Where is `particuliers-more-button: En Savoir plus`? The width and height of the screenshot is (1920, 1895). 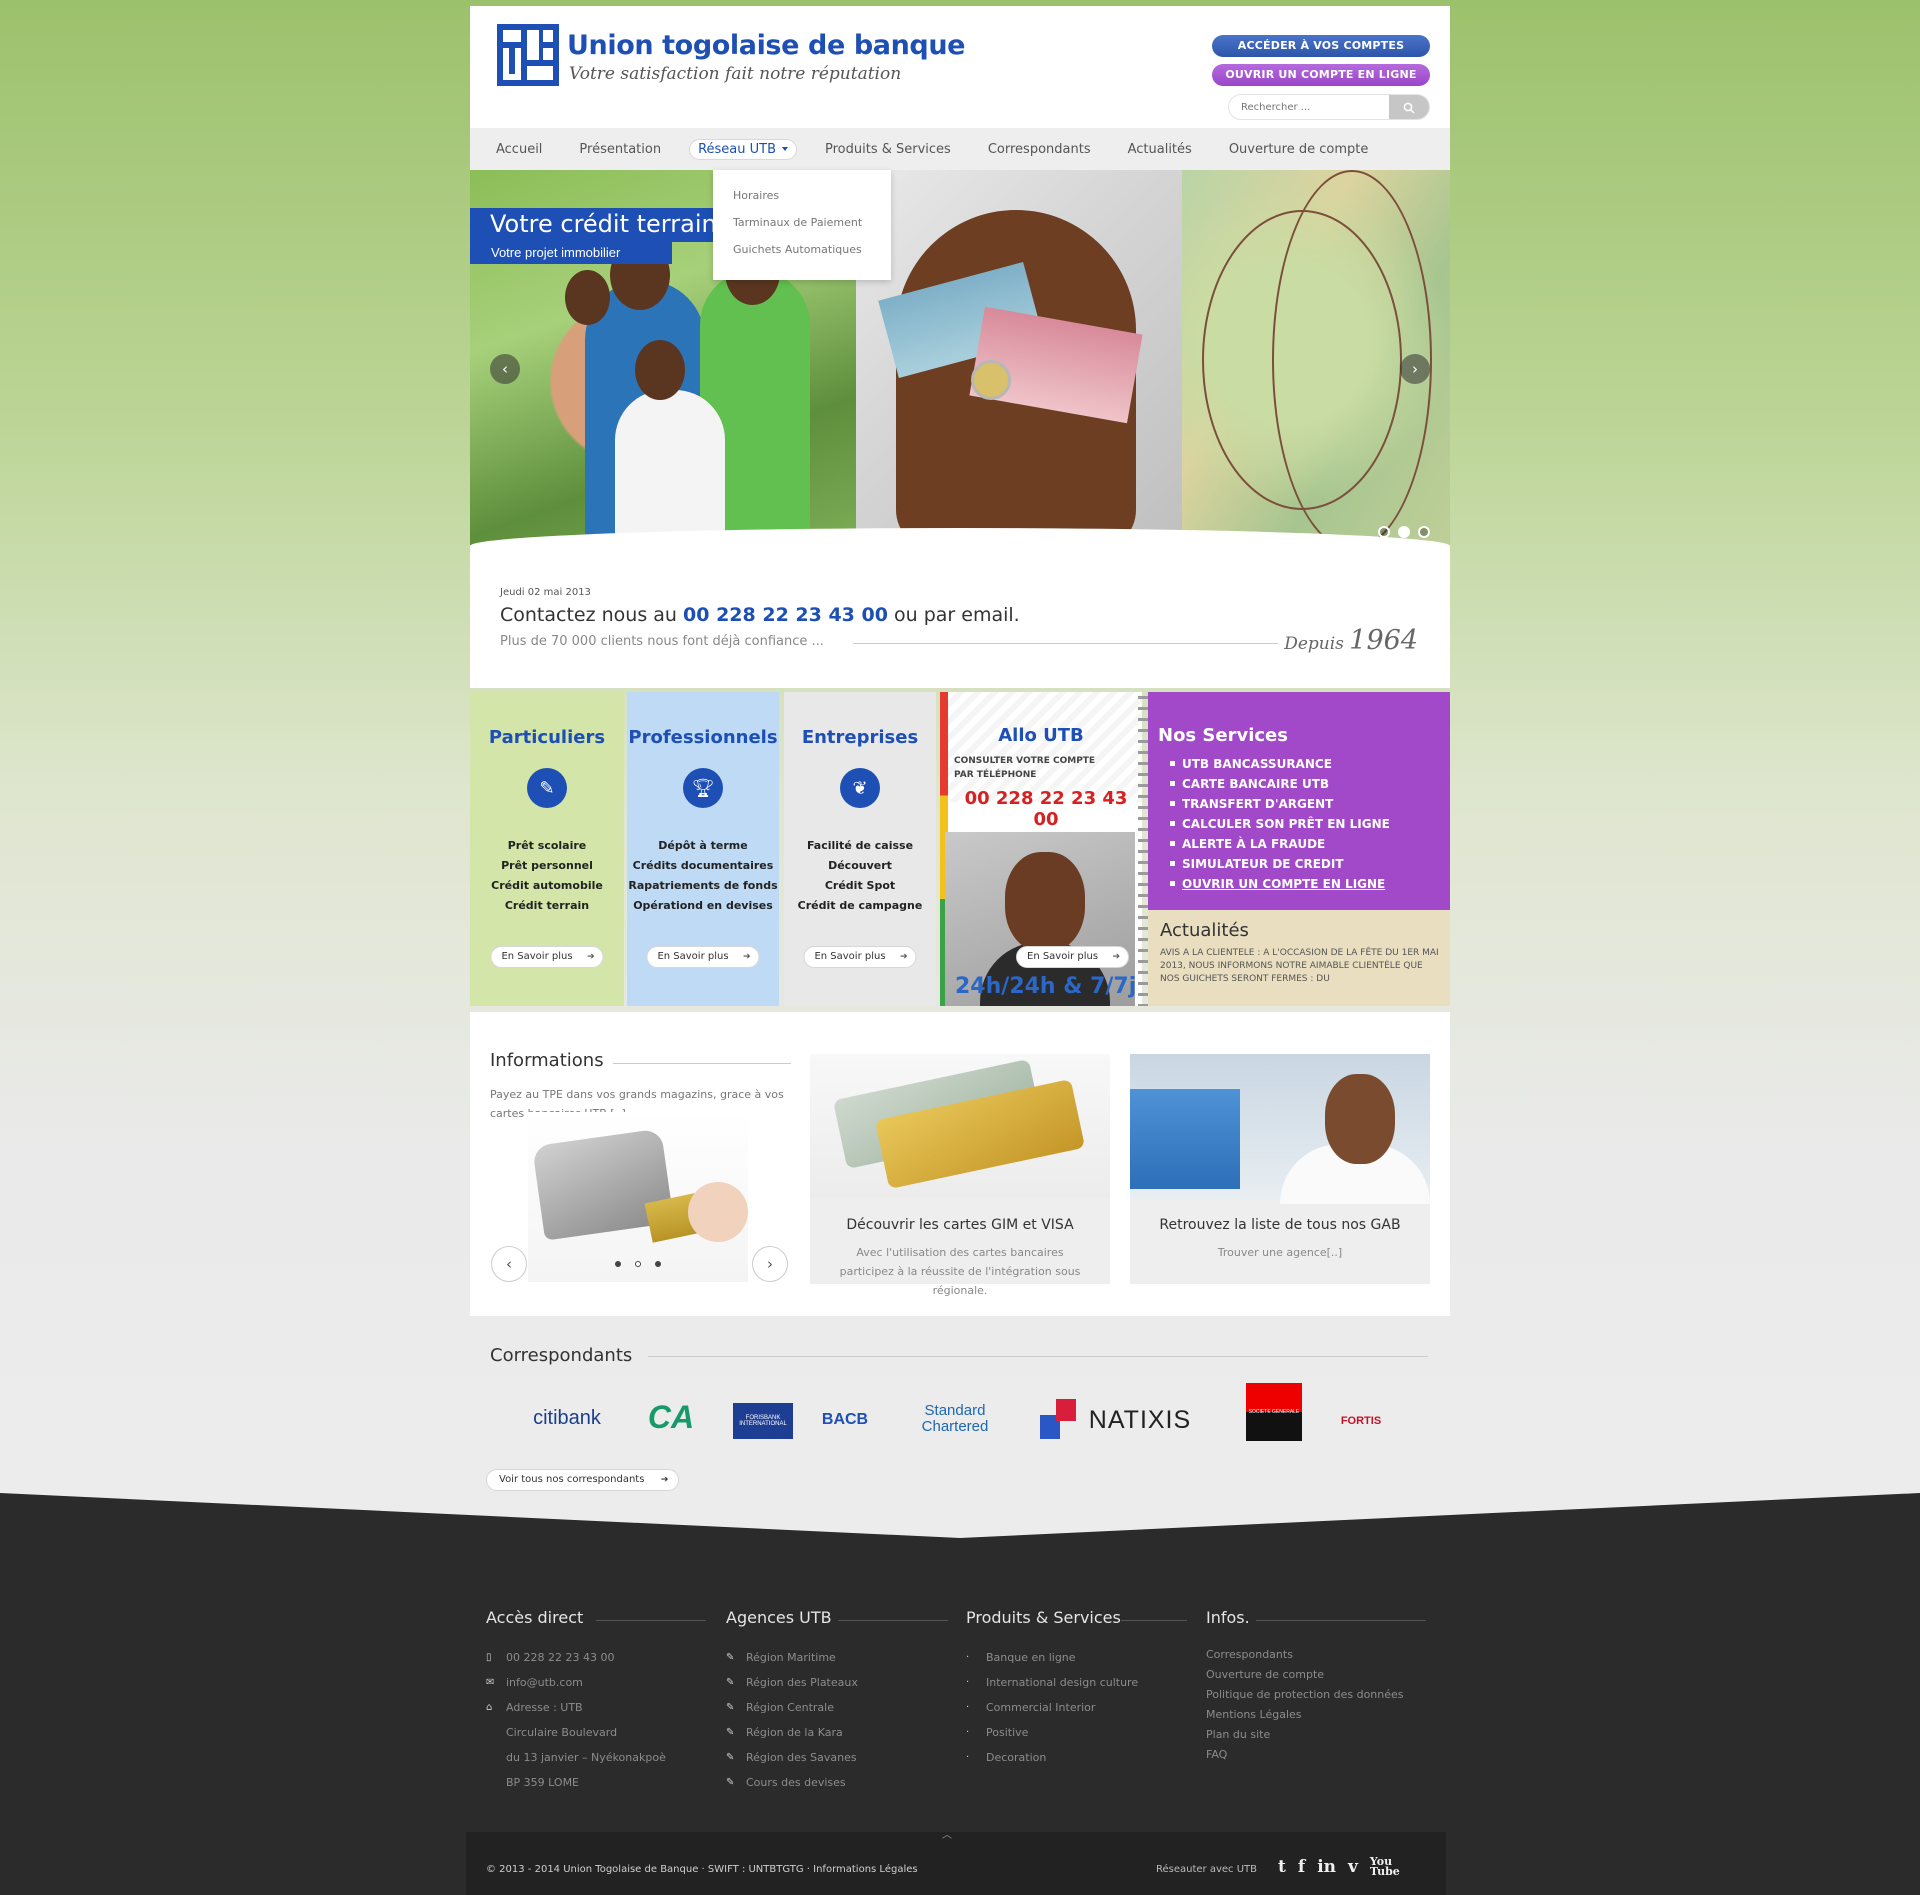 particuliers-more-button: En Savoir plus is located at coordinates (547, 957).